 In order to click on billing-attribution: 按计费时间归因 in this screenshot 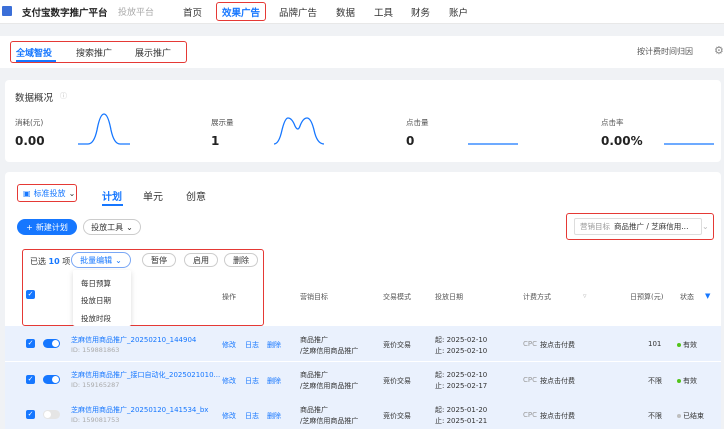, I will do `click(665, 51)`.